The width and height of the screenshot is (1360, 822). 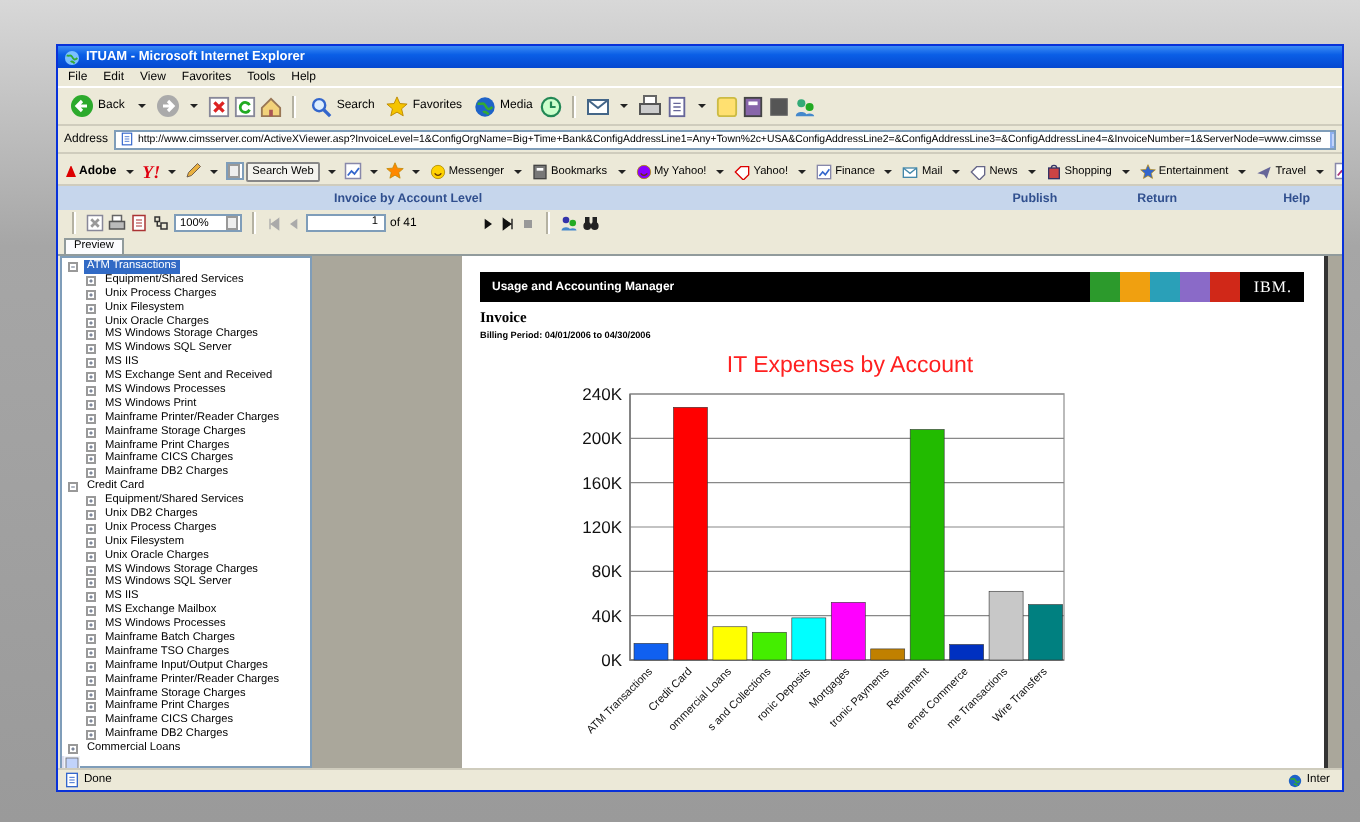 I want to click on axis-label: 200K, so click(x=602, y=438).